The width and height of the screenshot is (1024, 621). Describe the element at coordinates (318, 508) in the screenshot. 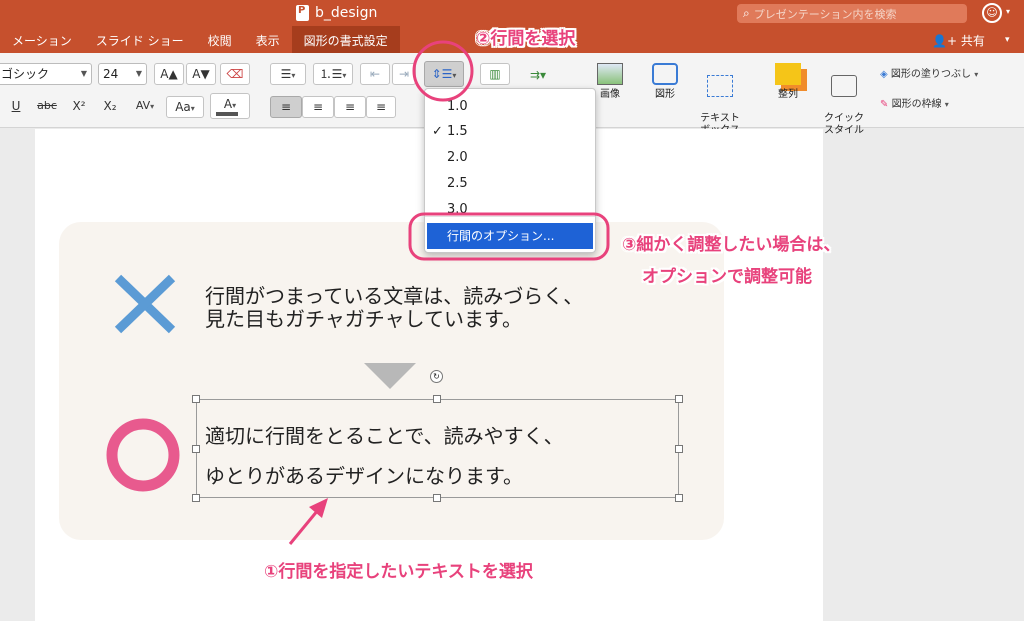

I see `arrow-head-icon` at that location.